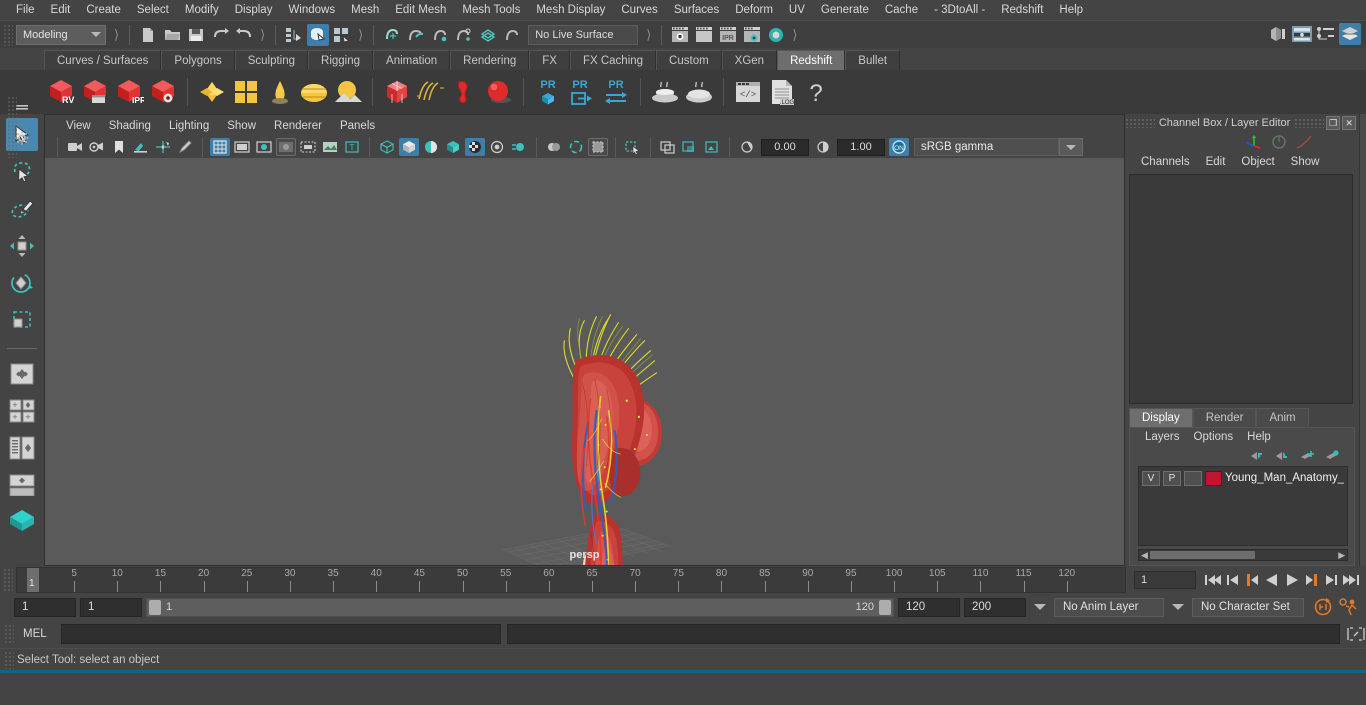 This screenshot has height=705, width=1366. What do you see at coordinates (1330, 580) in the screenshot?
I see `step-forward-frame-icon` at bounding box center [1330, 580].